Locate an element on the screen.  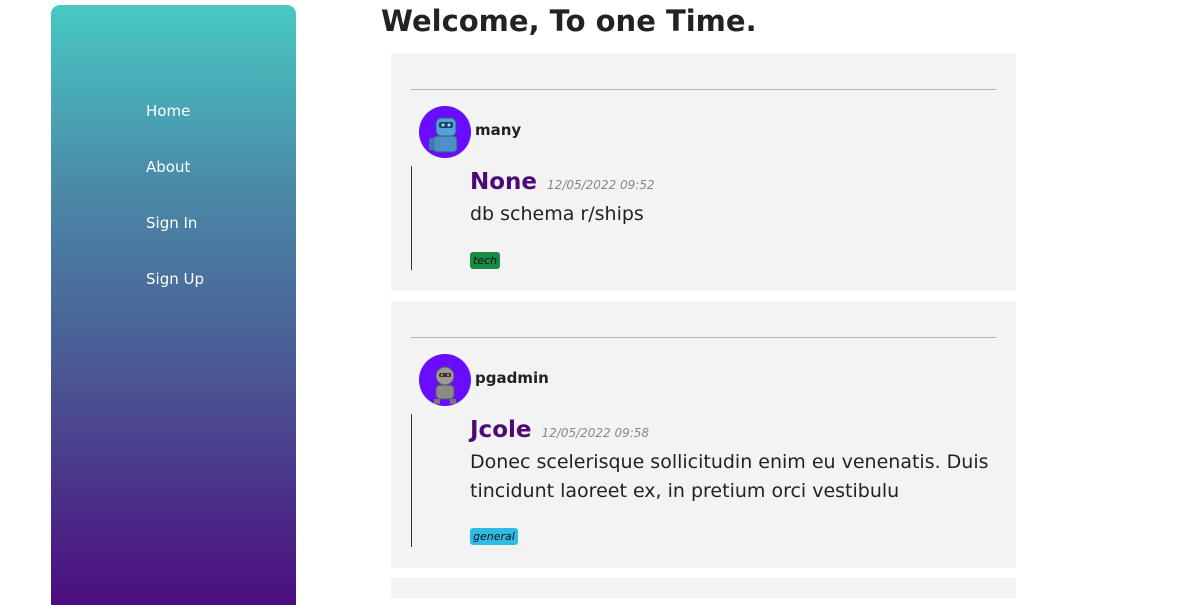
post-body: db schema r/ships is located at coordinates (557, 214).